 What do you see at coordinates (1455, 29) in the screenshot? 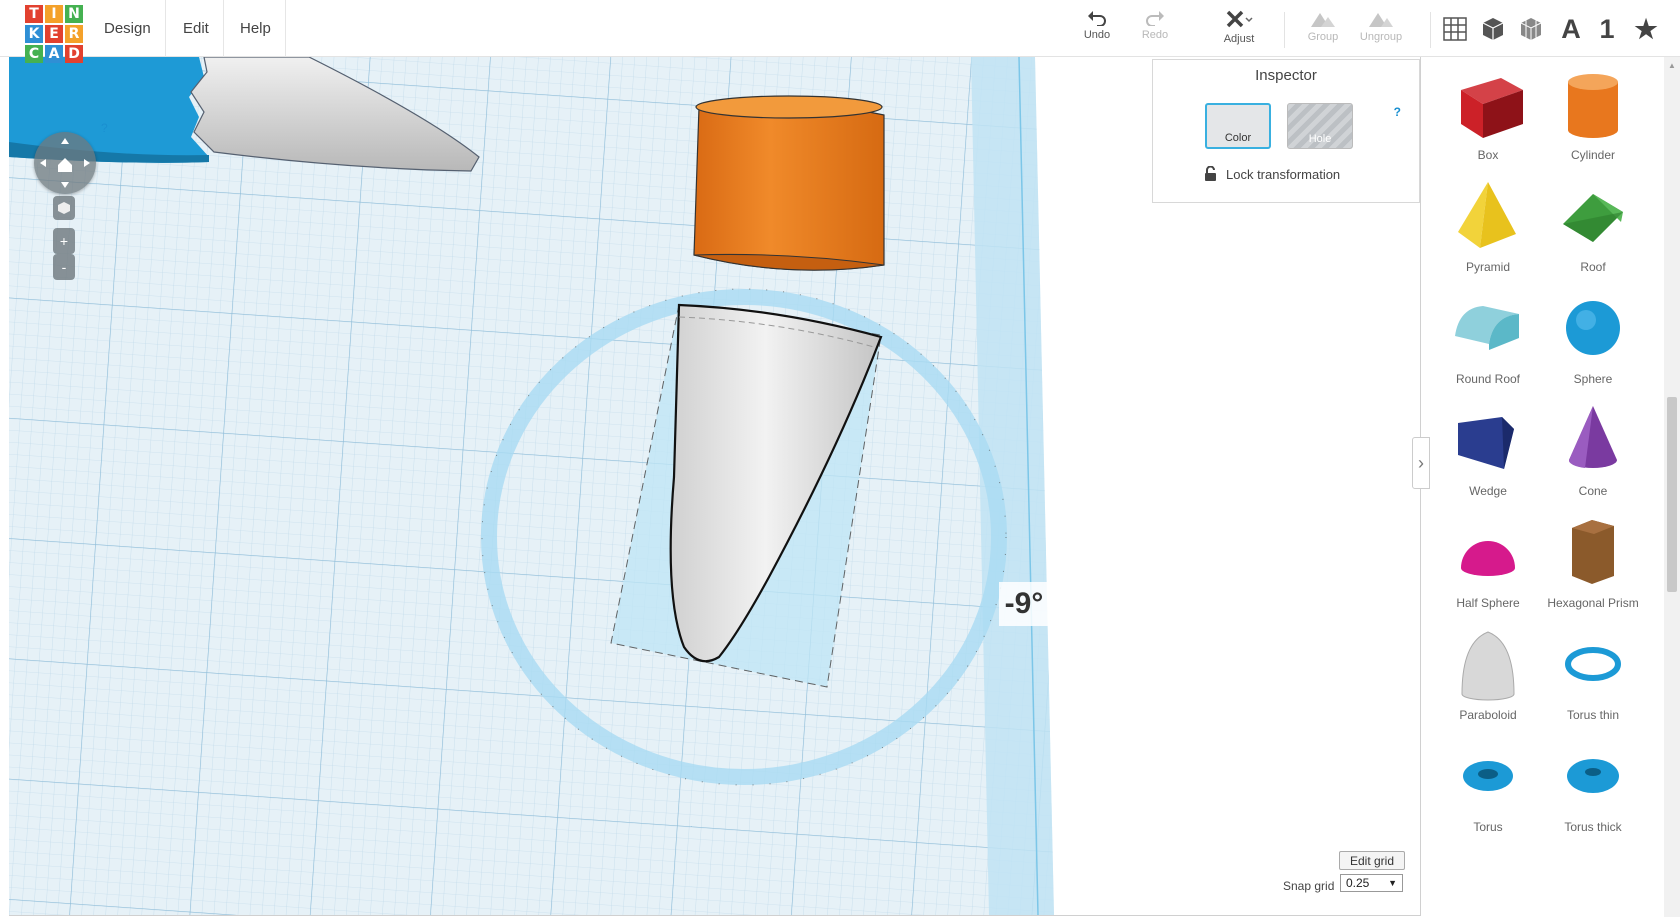
I see `grid-view-icon` at bounding box center [1455, 29].